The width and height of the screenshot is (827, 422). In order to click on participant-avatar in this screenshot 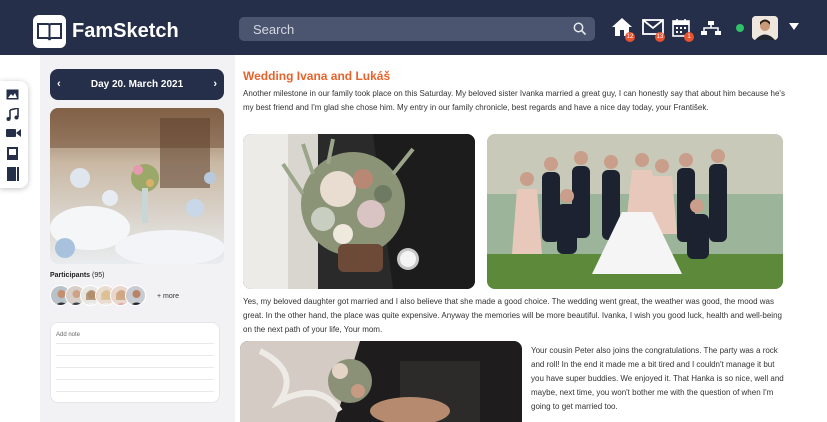, I will do `click(135, 295)`.